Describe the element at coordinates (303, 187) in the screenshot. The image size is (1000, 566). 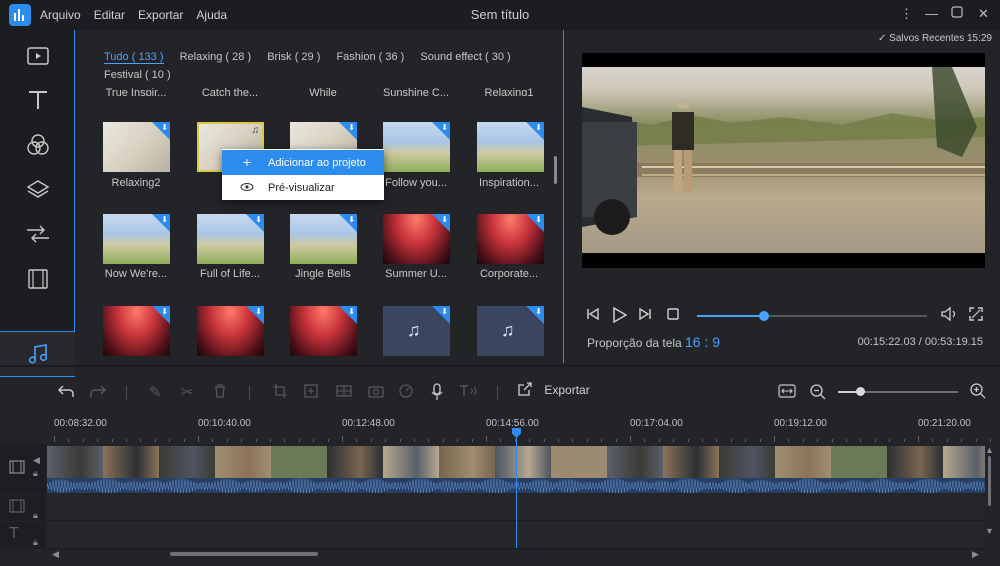
I see `preview-menu-item: Pré-visualizar` at that location.